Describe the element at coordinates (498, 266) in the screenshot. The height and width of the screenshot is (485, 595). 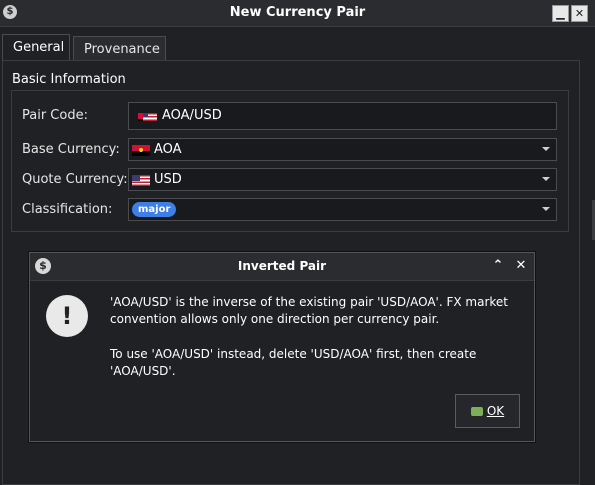
I see `collapse-icon: ⌃` at that location.